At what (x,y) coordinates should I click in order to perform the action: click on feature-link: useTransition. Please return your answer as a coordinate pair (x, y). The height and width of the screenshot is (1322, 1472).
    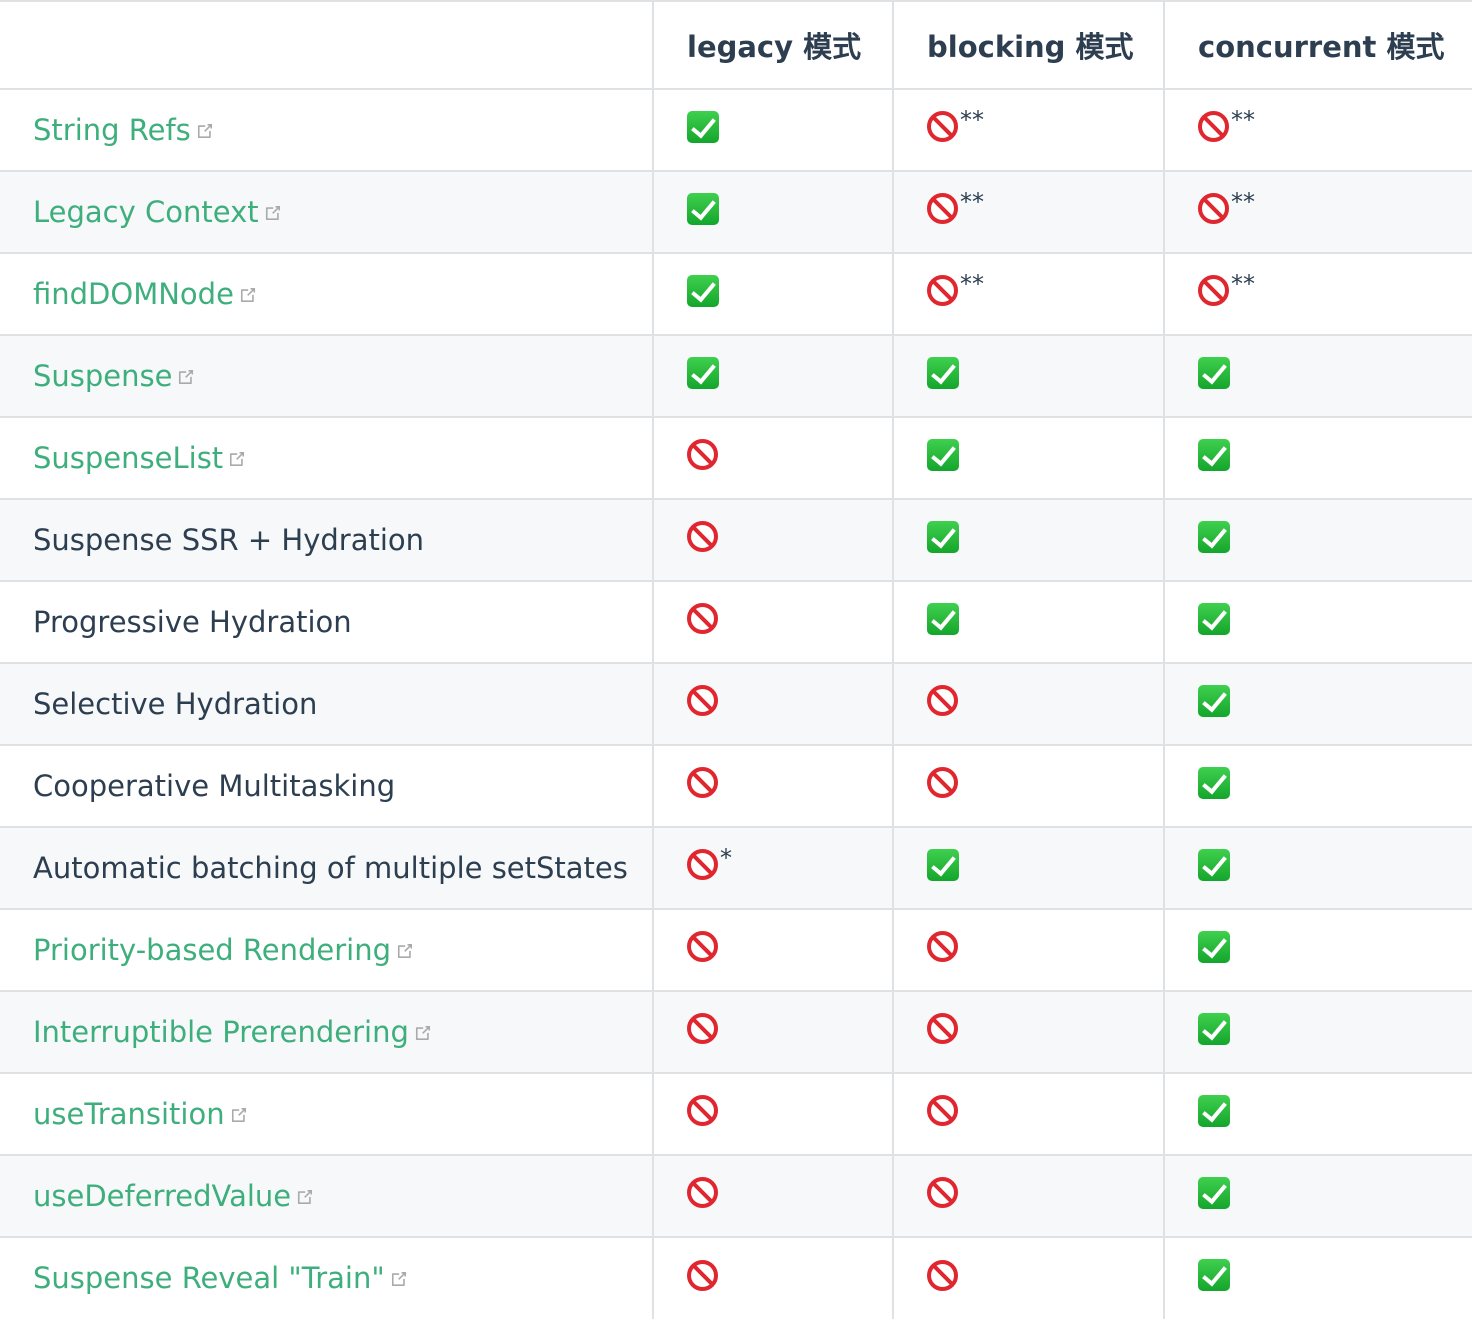
    Looking at the image, I should click on (141, 1114).